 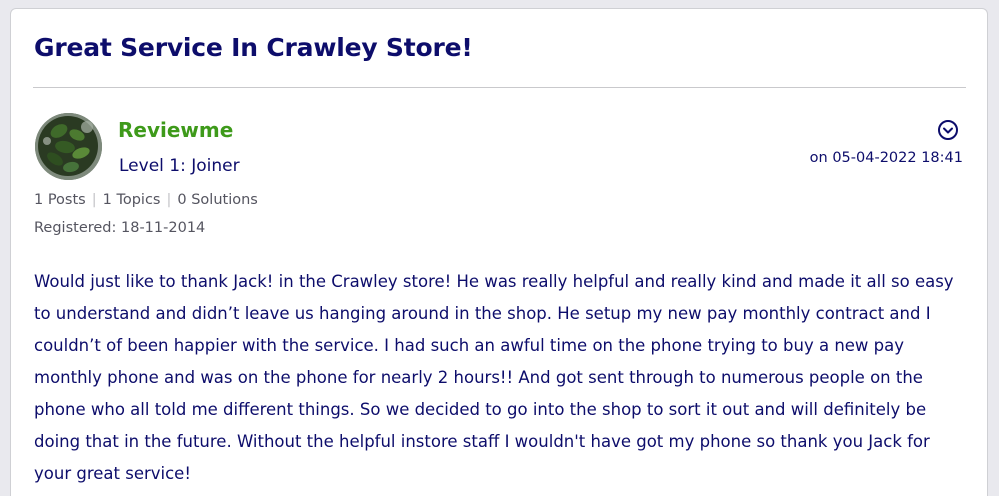 I want to click on posts-count: 1 Posts, so click(x=60, y=200).